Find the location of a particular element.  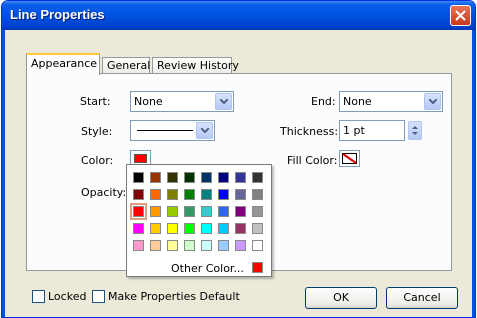

start-select: None is located at coordinates (182, 101).